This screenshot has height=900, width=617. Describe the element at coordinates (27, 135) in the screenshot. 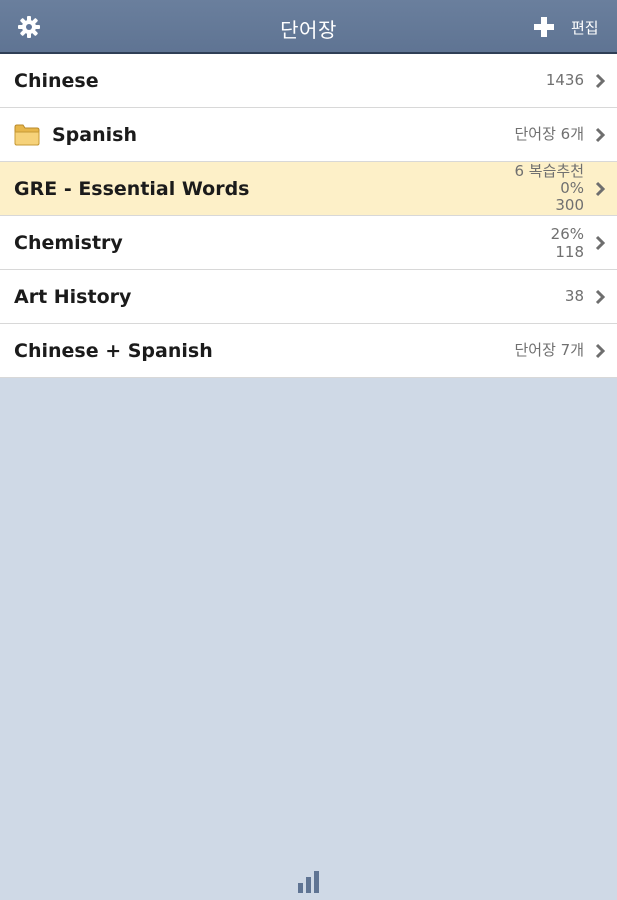

I see `folder-icon` at that location.